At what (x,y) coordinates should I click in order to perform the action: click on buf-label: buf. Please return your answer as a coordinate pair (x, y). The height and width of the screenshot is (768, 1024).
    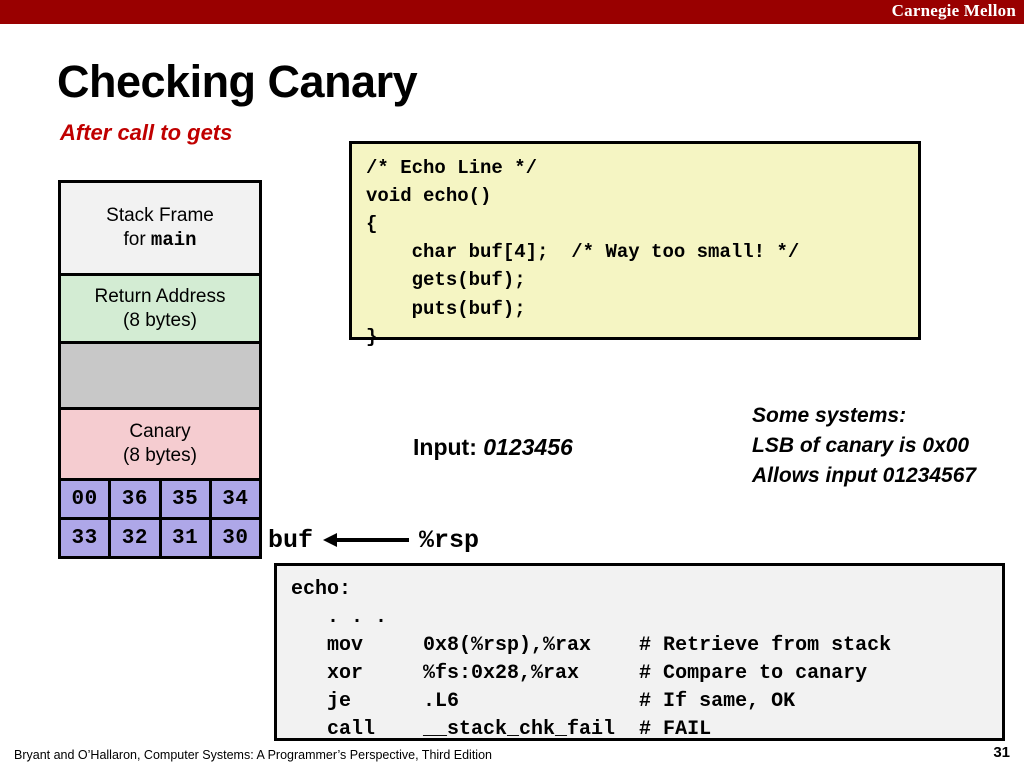
    Looking at the image, I should click on (291, 540).